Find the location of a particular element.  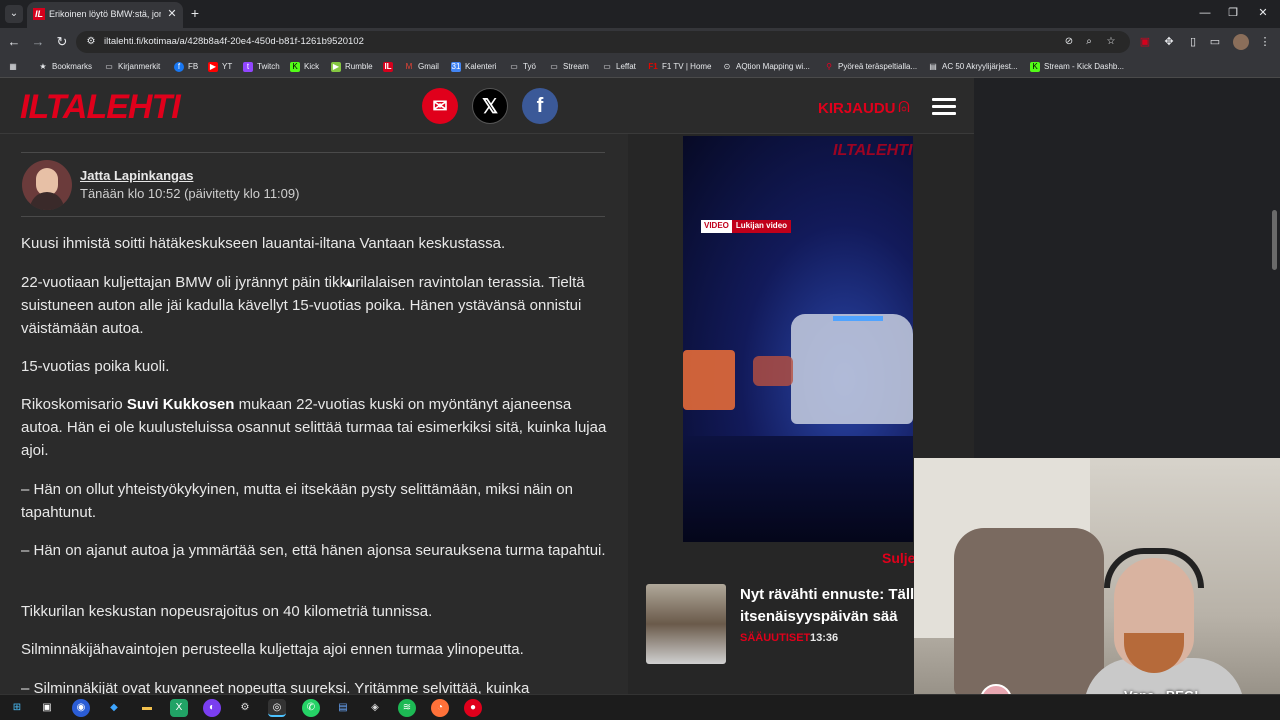

twitch-icon: t is located at coordinates (248, 67).